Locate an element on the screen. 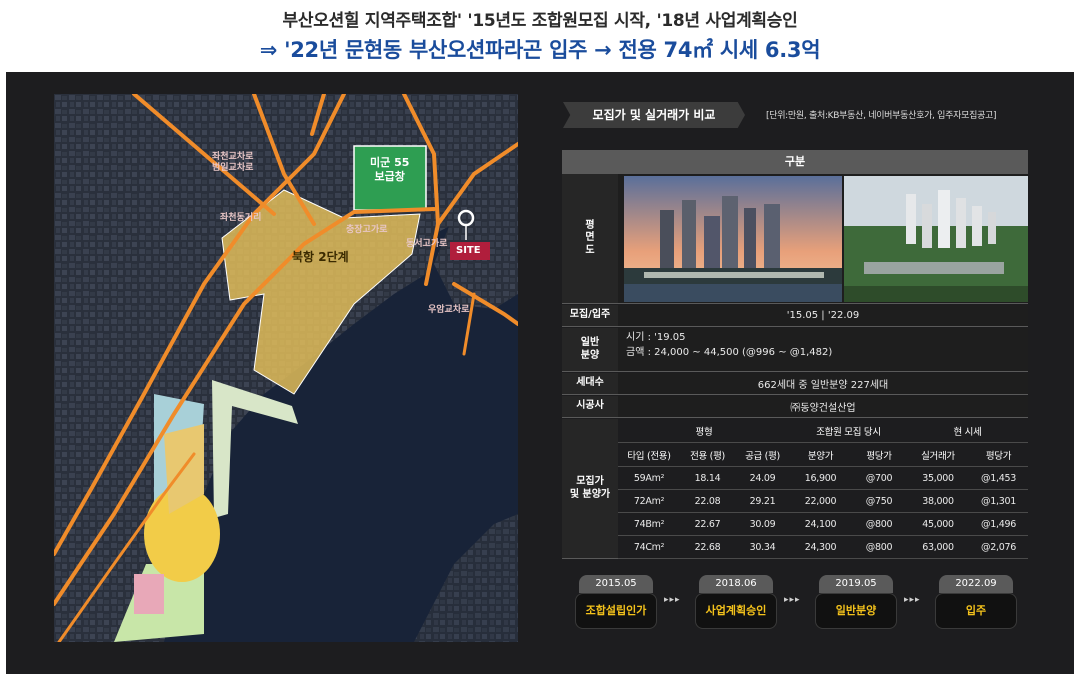 The height and width of the screenshot is (680, 1080). map-label-road-1: 좌천교차로 범일교차로 is located at coordinates (233, 162).